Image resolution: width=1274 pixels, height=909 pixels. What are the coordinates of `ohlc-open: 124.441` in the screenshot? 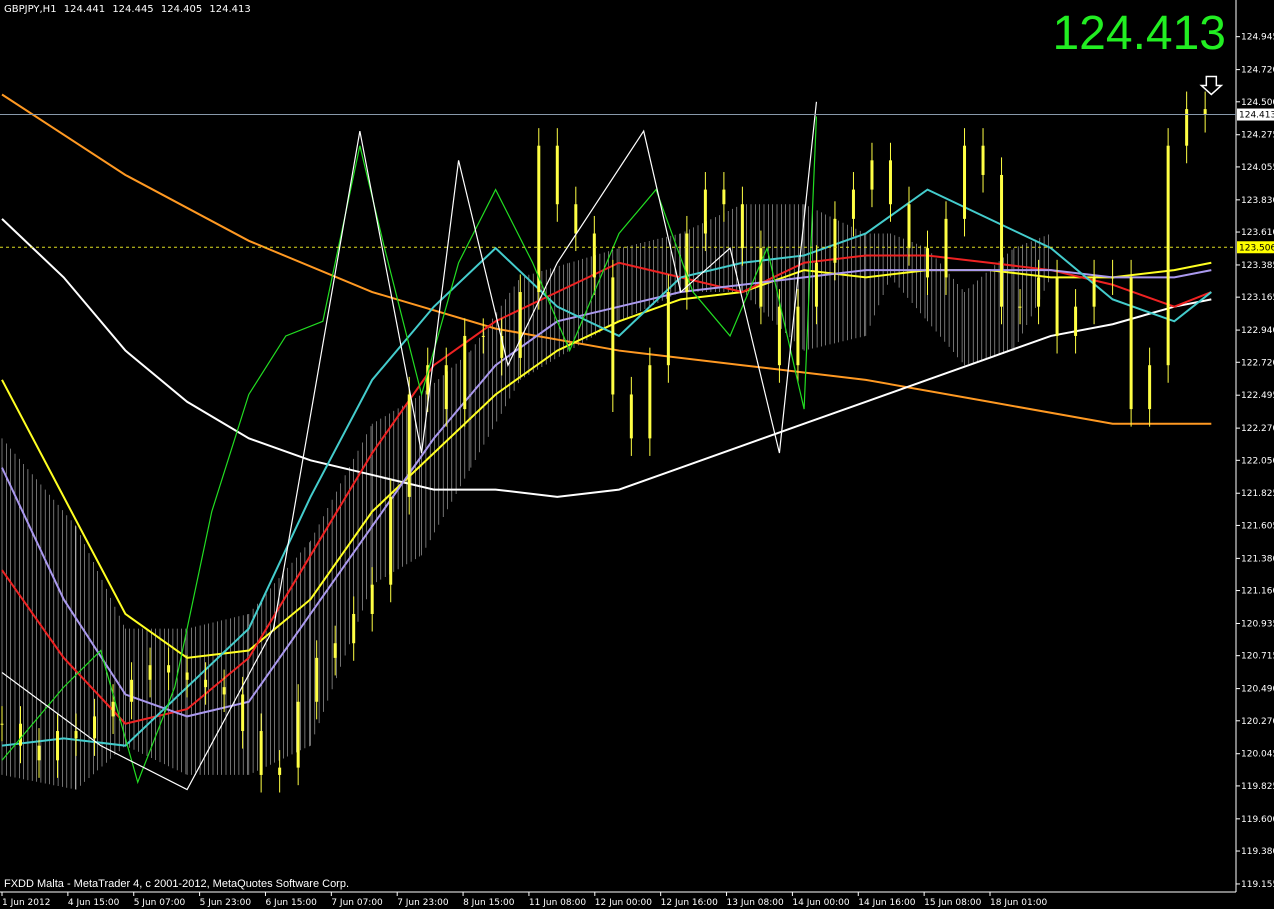 It's located at (84, 9).